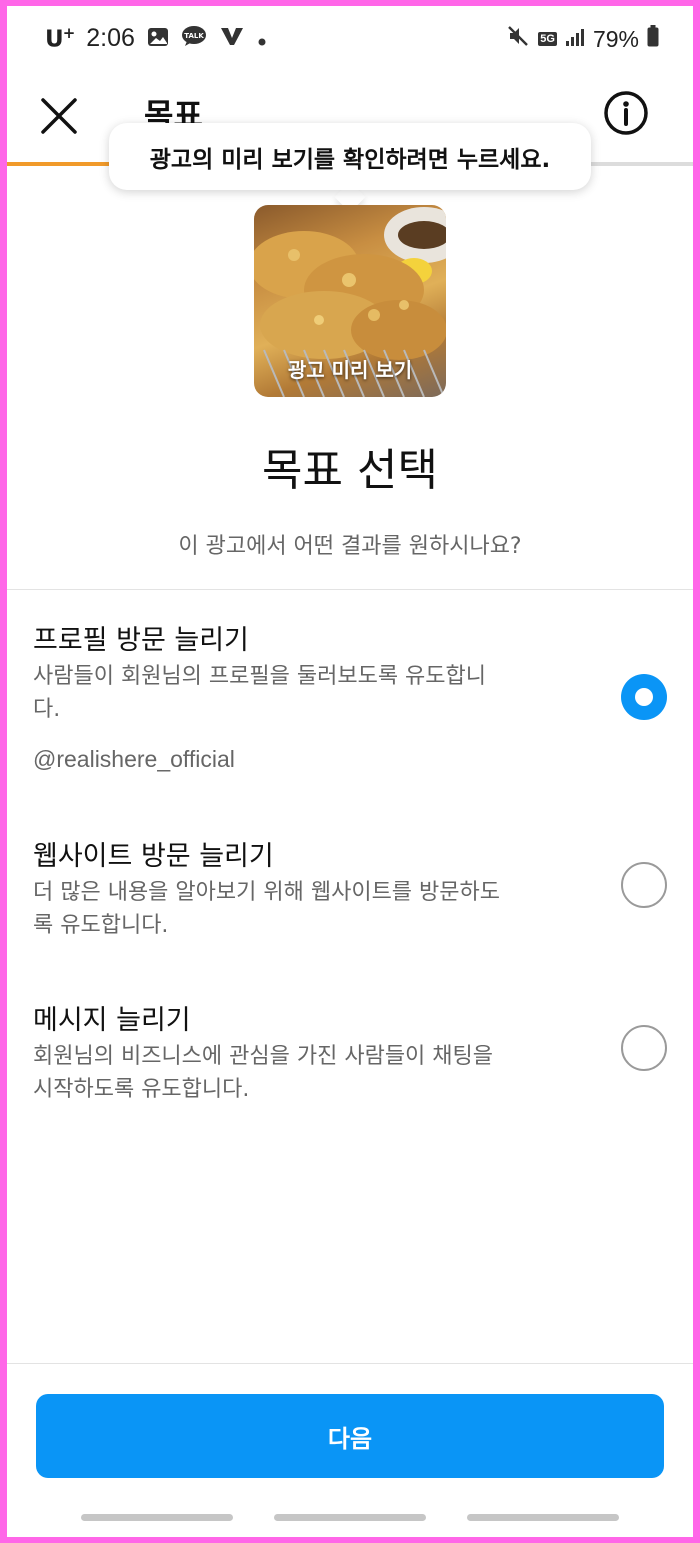 The width and height of the screenshot is (700, 1543). Describe the element at coordinates (575, 39) in the screenshot. I see `signal-icon` at that location.